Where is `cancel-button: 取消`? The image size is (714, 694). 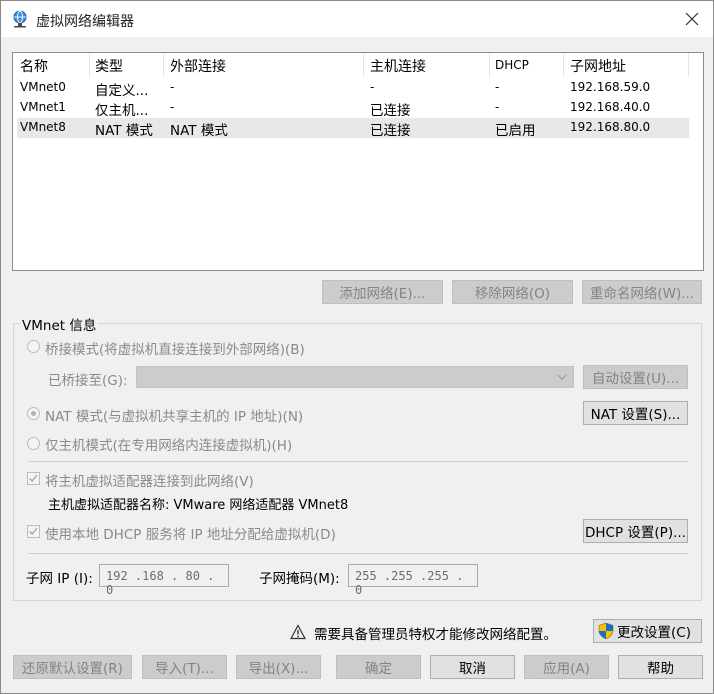
cancel-button: 取消 is located at coordinates (472, 667).